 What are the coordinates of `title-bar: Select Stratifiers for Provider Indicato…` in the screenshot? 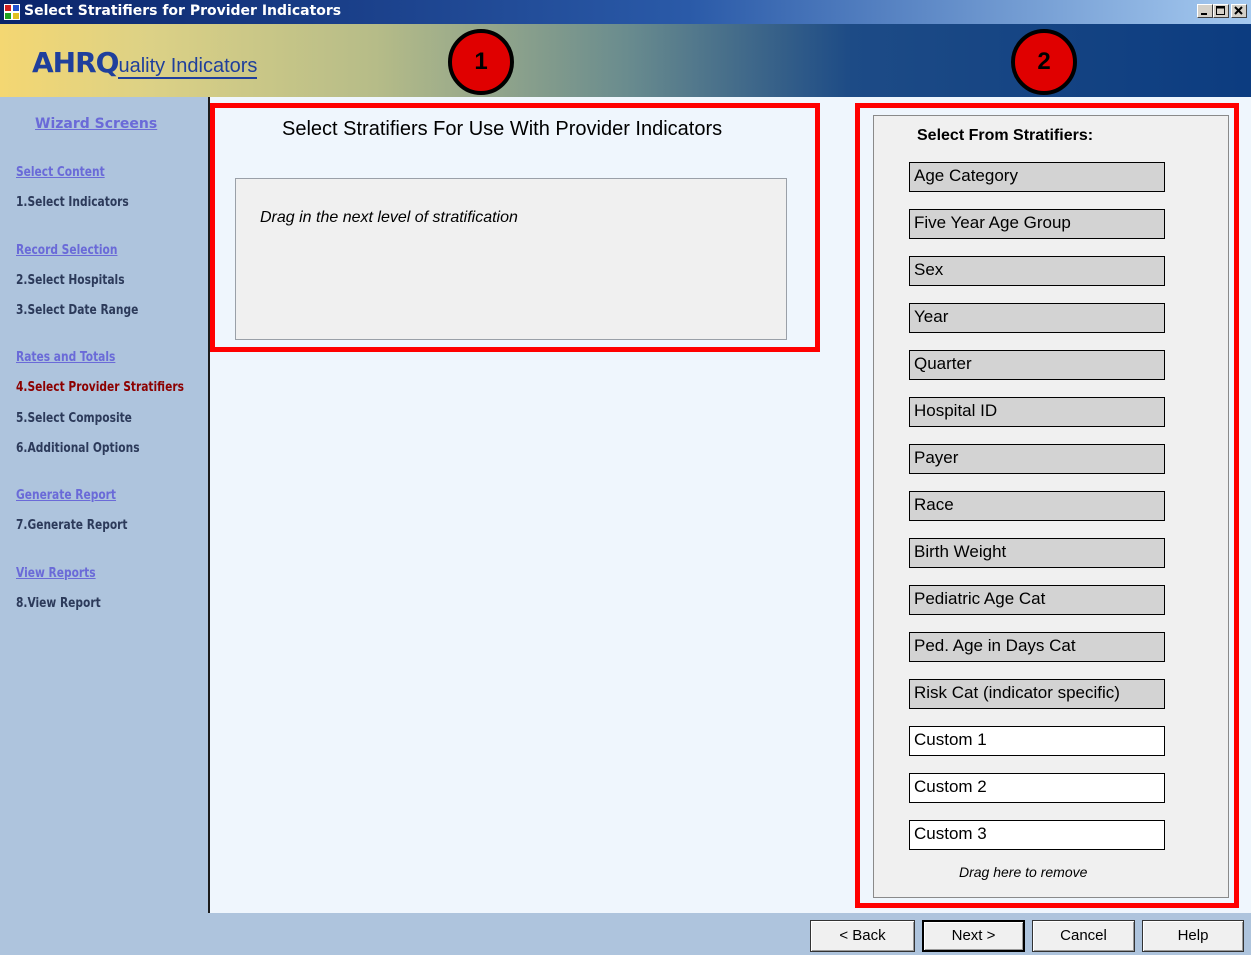 It's located at (625, 12).